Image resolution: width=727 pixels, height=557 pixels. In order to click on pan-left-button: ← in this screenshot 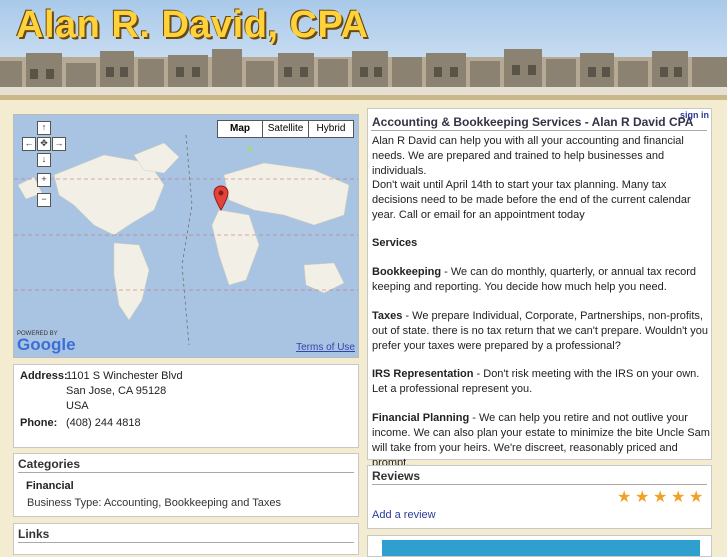, I will do `click(29, 144)`.